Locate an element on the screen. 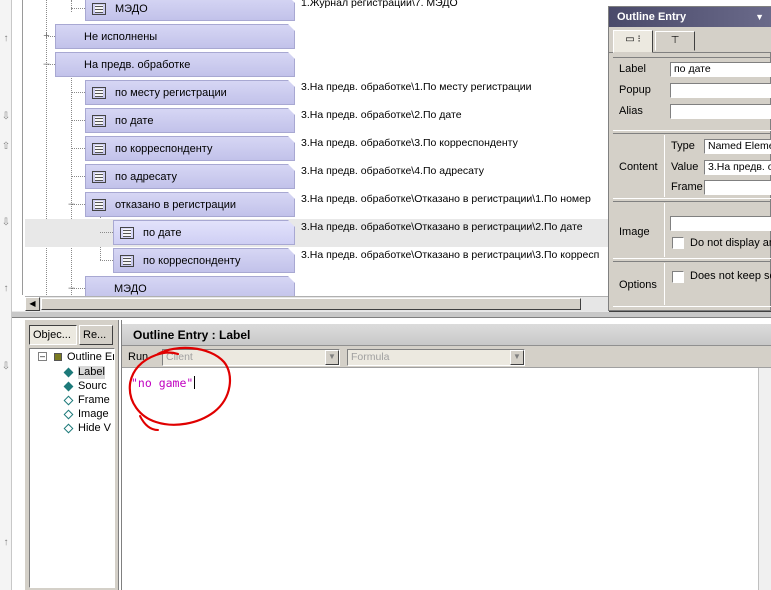  outline-entry-label: по месту регистрации is located at coordinates (171, 92).